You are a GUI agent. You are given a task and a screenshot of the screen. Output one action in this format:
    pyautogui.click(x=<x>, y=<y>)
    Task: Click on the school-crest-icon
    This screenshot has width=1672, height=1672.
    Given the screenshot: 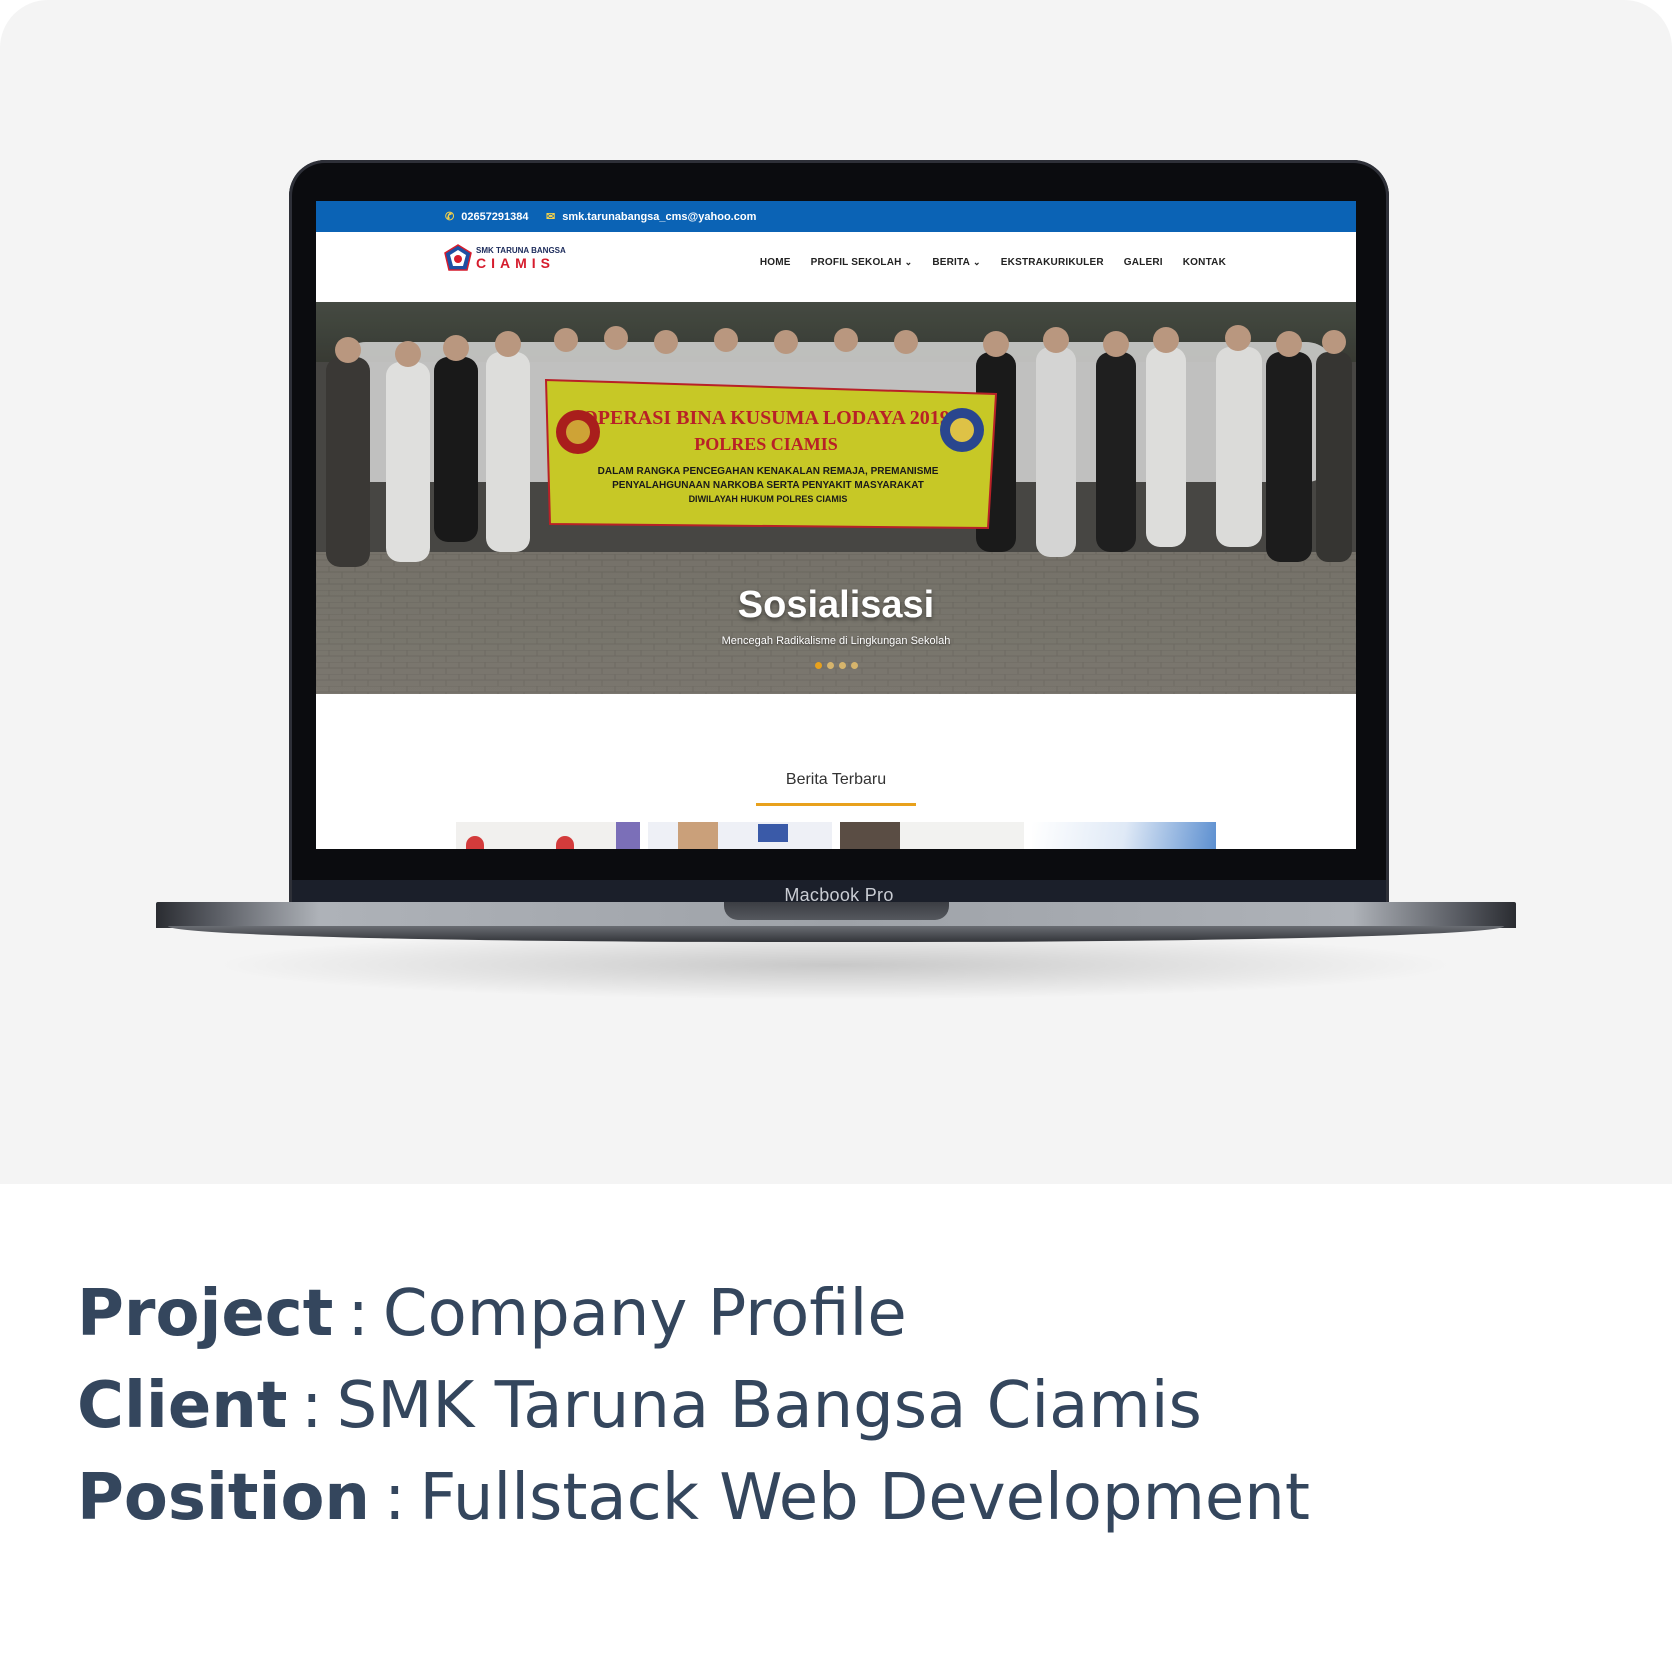 What is the action you would take?
    pyautogui.click(x=458, y=257)
    